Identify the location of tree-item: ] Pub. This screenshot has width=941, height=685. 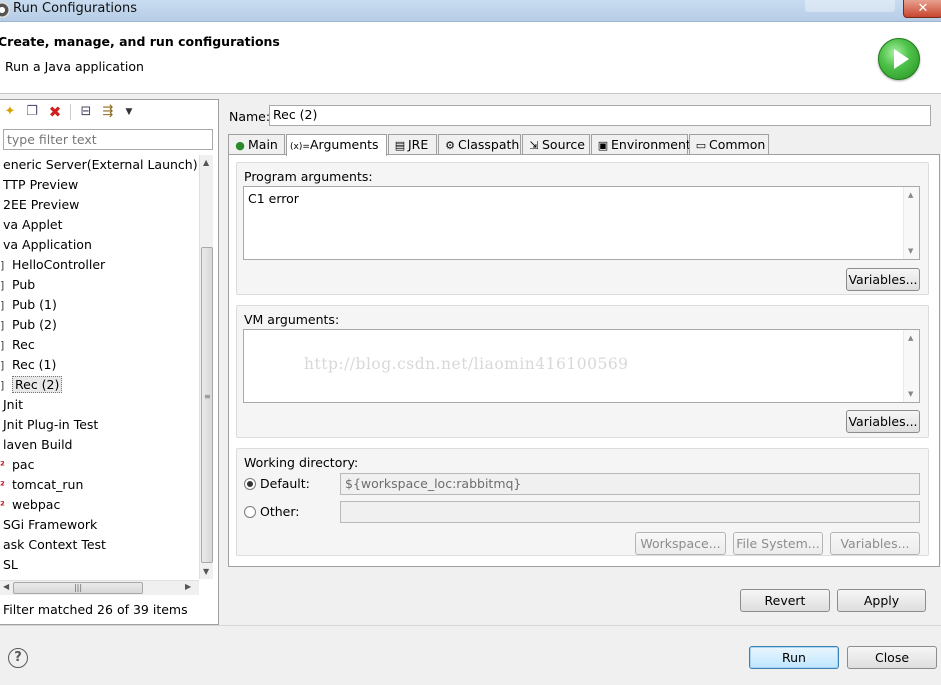
(99, 285).